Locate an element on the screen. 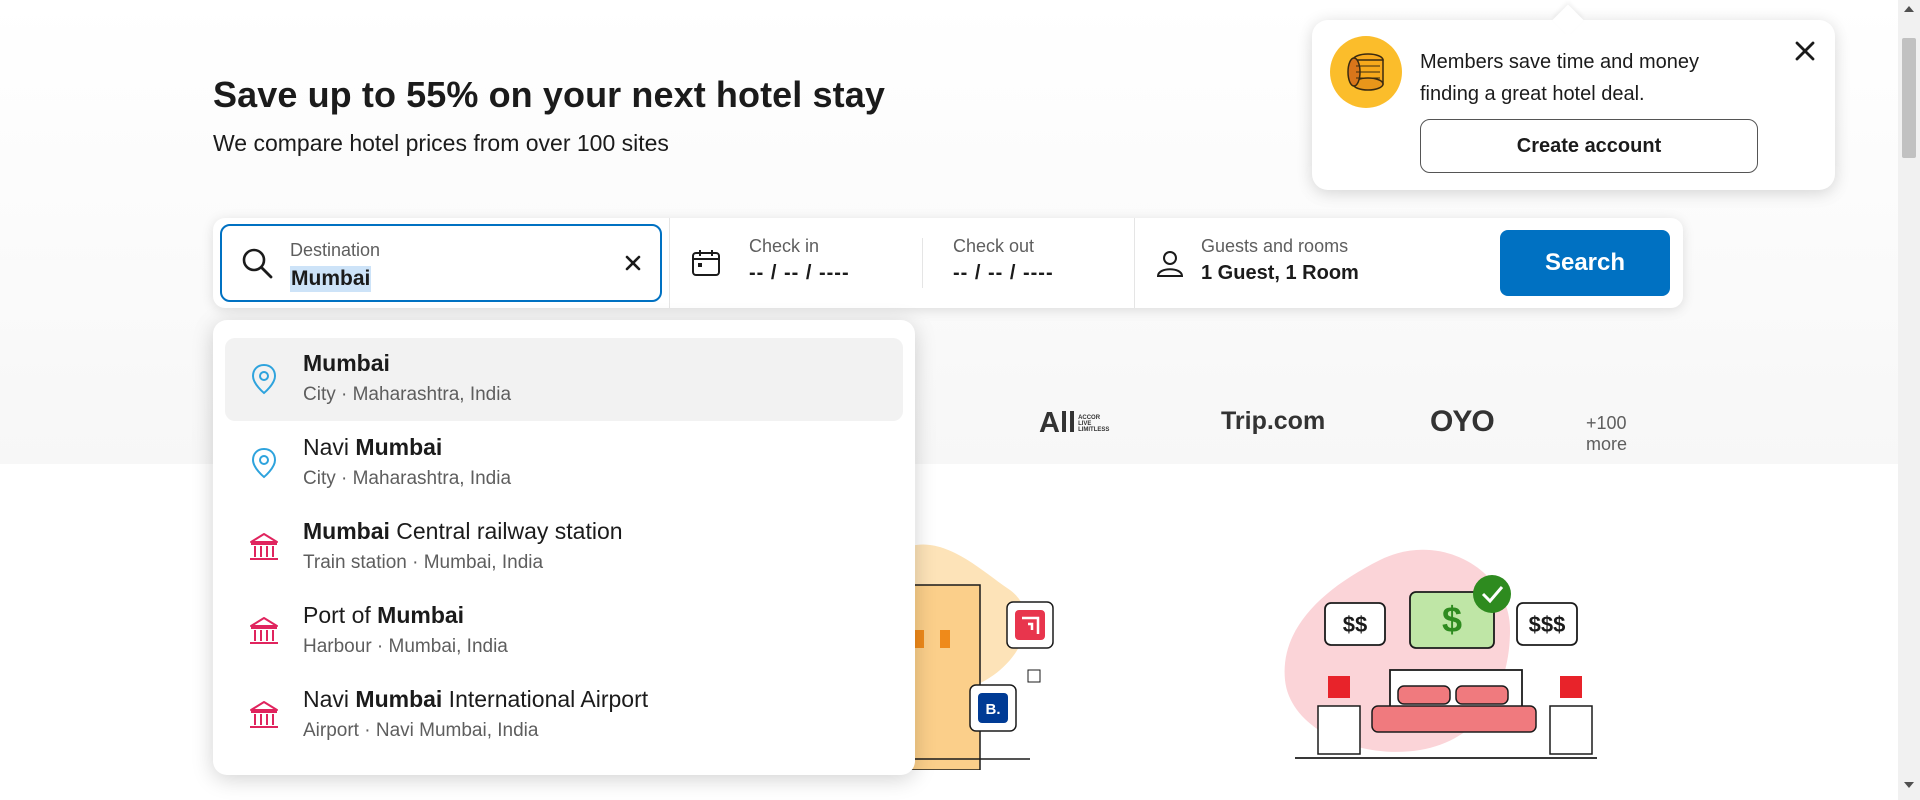 This screenshot has width=1920, height=800. close-icon is located at coordinates (1805, 51).